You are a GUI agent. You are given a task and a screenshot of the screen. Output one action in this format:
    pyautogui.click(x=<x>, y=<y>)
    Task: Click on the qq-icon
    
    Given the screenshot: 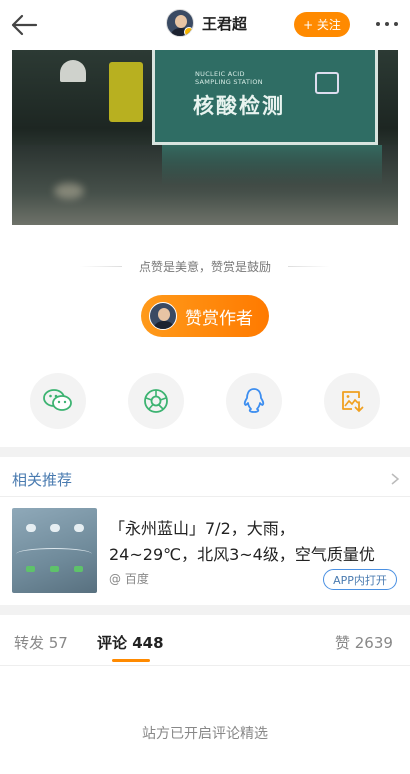 What is the action you would take?
    pyautogui.click(x=254, y=400)
    